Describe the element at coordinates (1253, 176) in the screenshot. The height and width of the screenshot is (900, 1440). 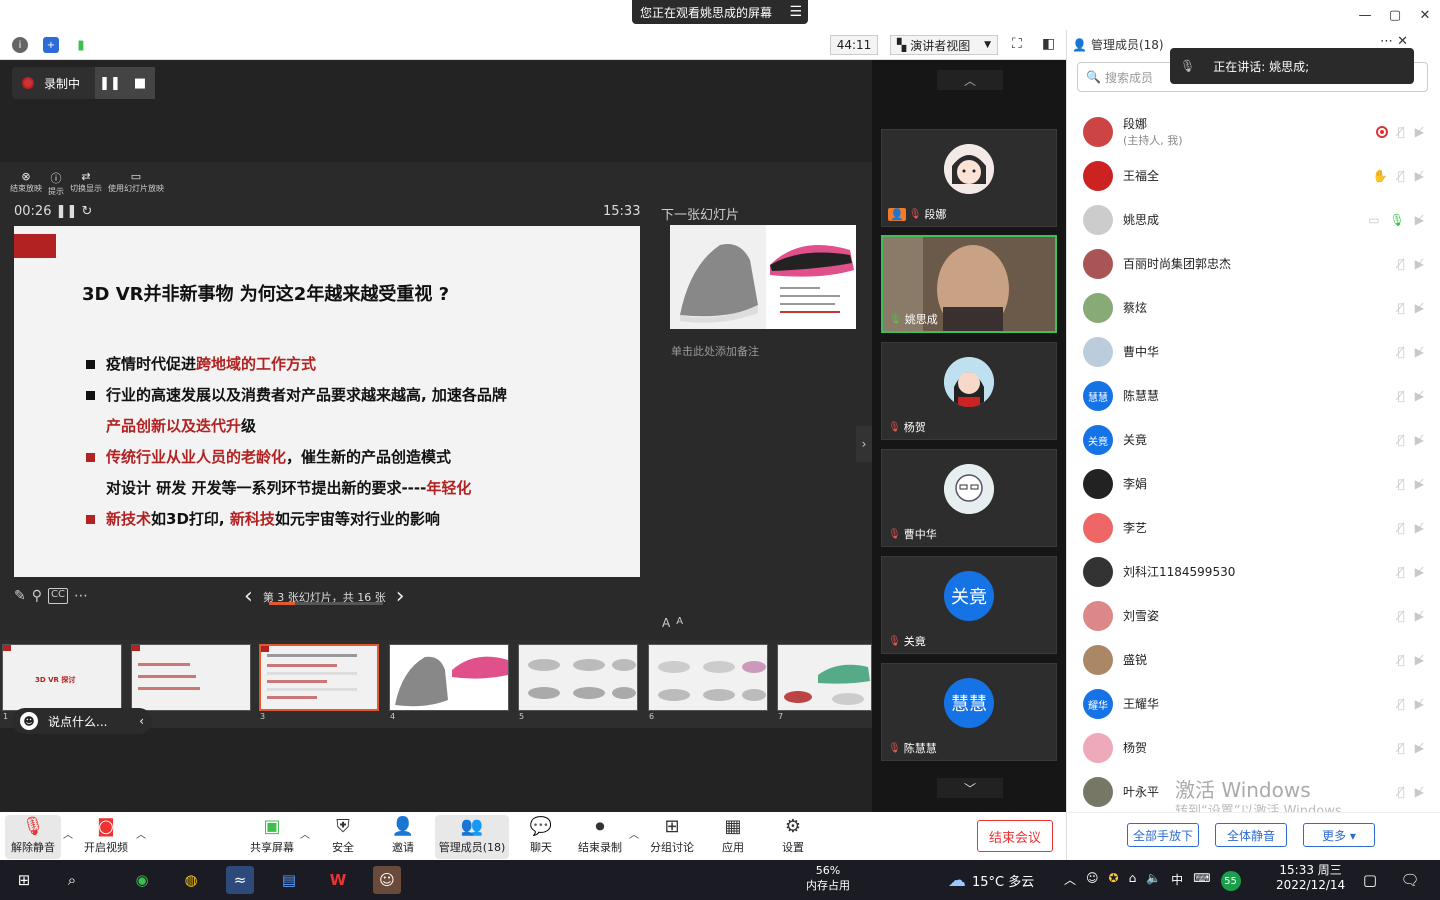
I see `member-row: 王福全 ✋ 🎙̸ ▶̸` at that location.